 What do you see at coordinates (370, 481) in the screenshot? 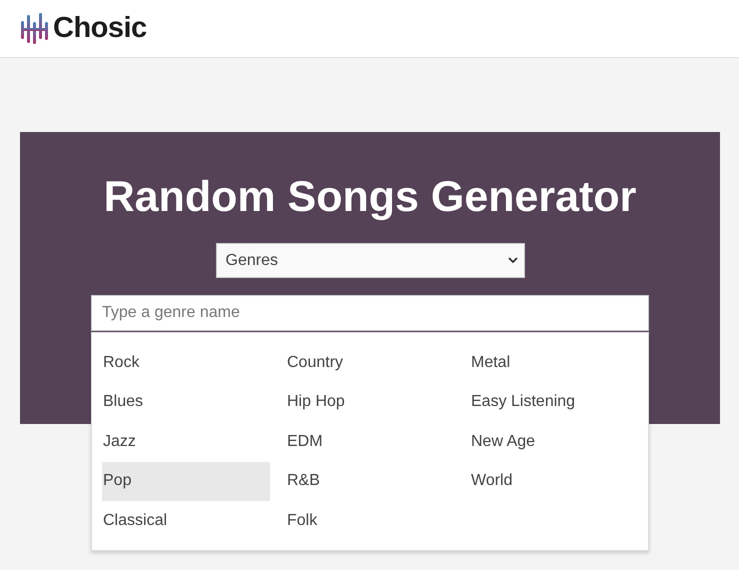
I see `genre-option: R&B` at bounding box center [370, 481].